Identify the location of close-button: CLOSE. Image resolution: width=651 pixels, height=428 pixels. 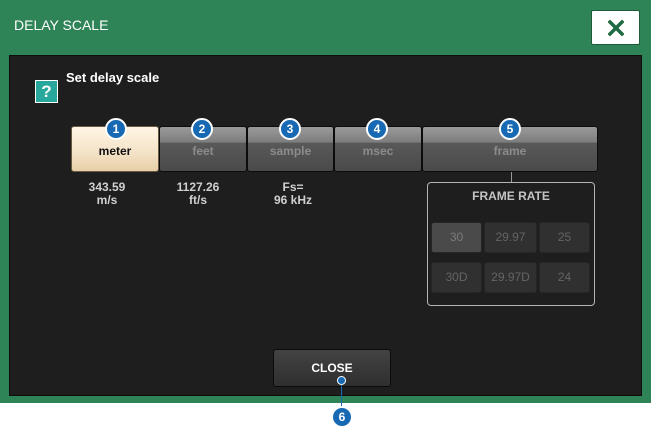
(332, 368).